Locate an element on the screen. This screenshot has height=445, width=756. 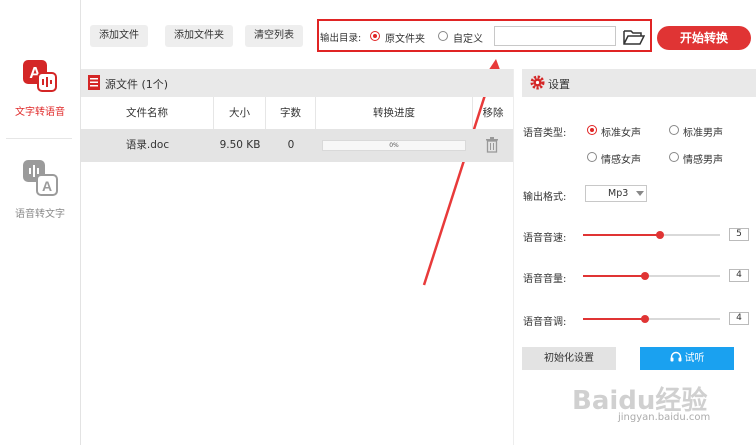
chevron-down-icon is located at coordinates (640, 193).